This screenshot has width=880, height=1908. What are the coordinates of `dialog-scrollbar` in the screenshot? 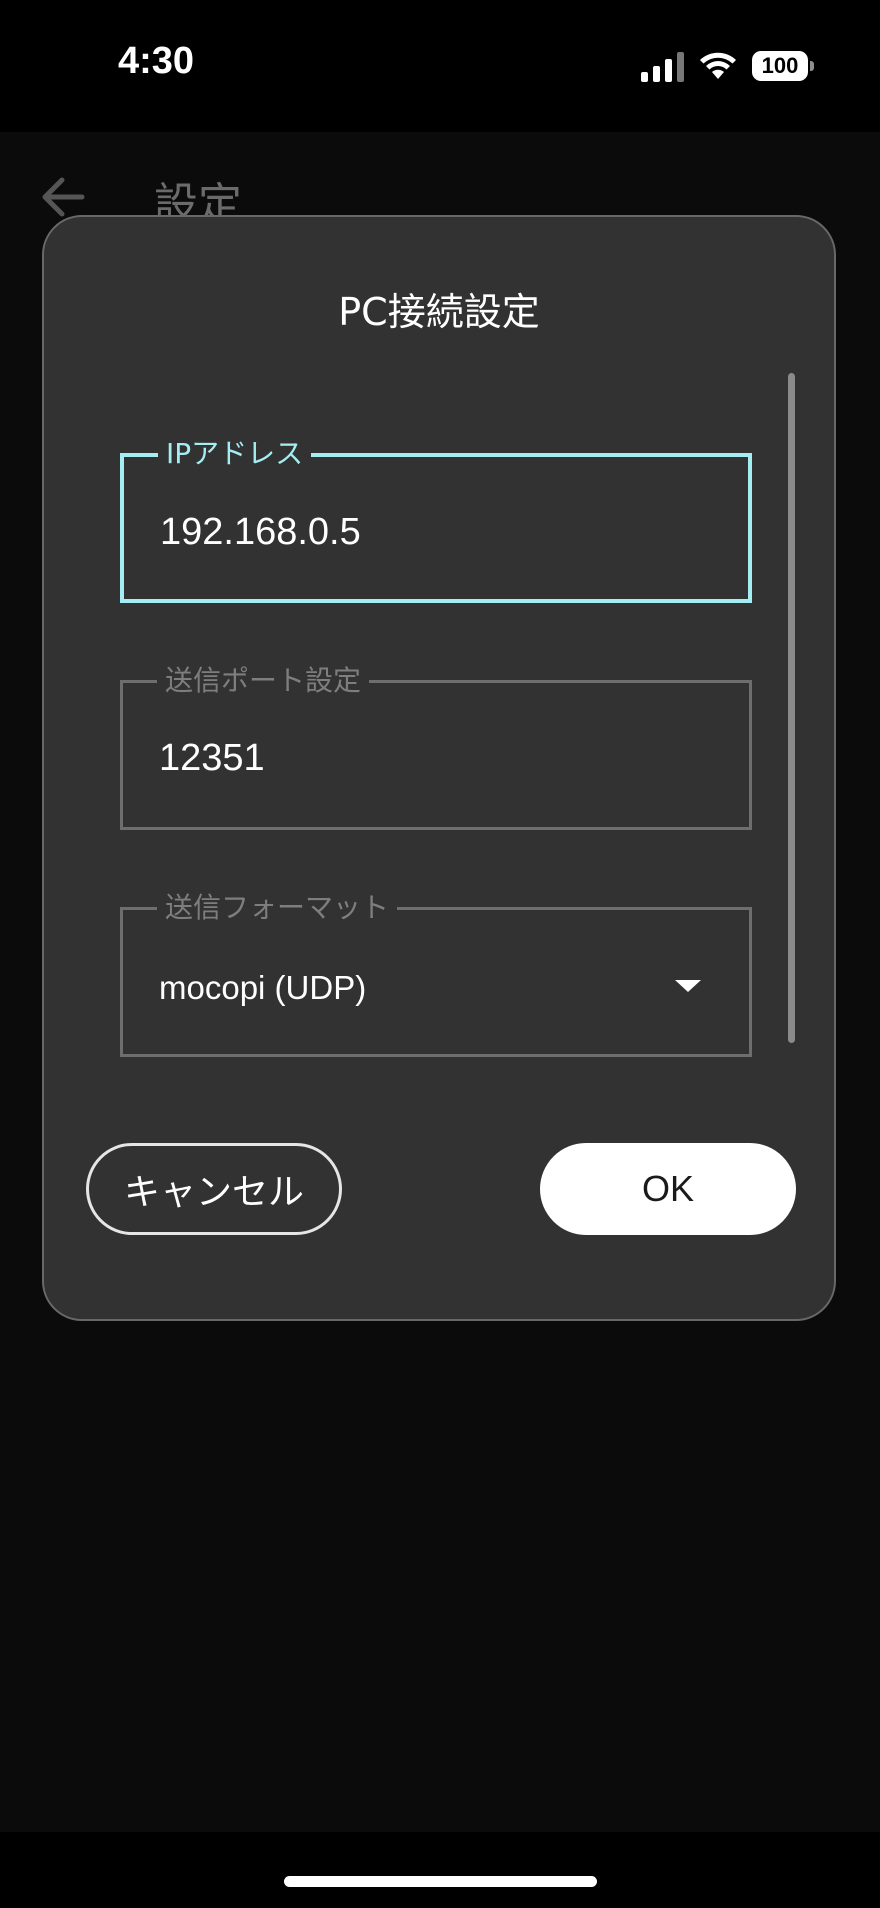 It's located at (791, 708).